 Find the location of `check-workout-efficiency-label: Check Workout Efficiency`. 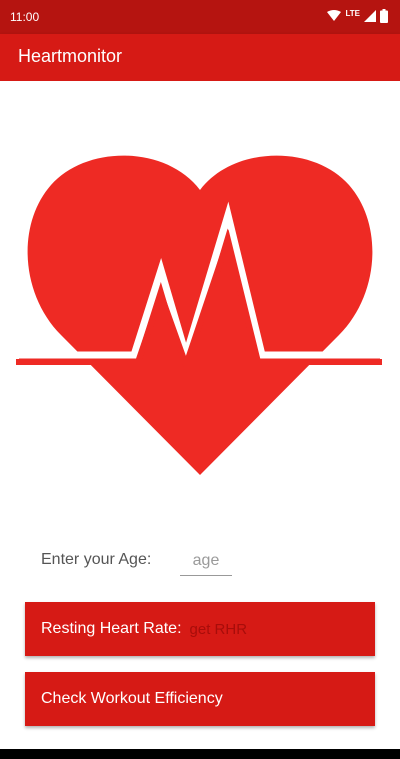

check-workout-efficiency-label: Check Workout Efficiency is located at coordinates (132, 698).